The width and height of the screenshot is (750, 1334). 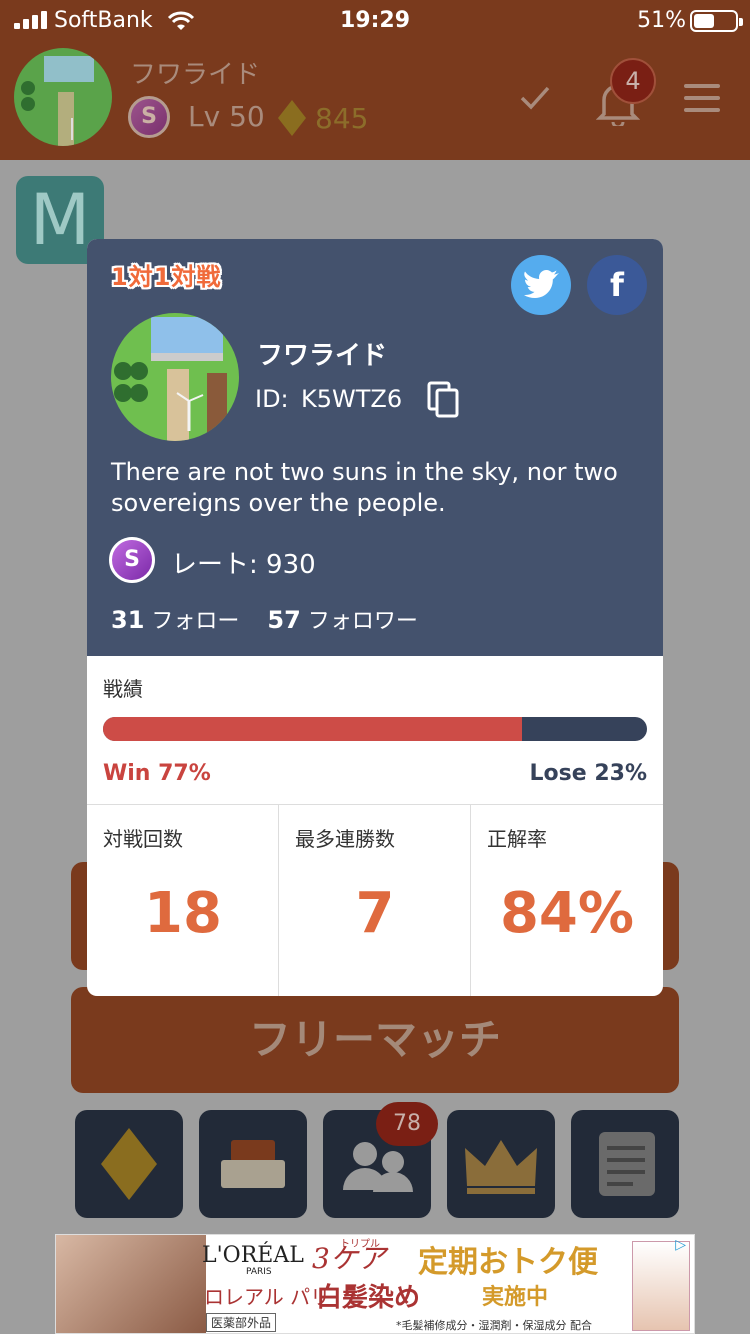 What do you see at coordinates (259, 1272) in the screenshot?
I see `ad-brand-sub: PARIS` at bounding box center [259, 1272].